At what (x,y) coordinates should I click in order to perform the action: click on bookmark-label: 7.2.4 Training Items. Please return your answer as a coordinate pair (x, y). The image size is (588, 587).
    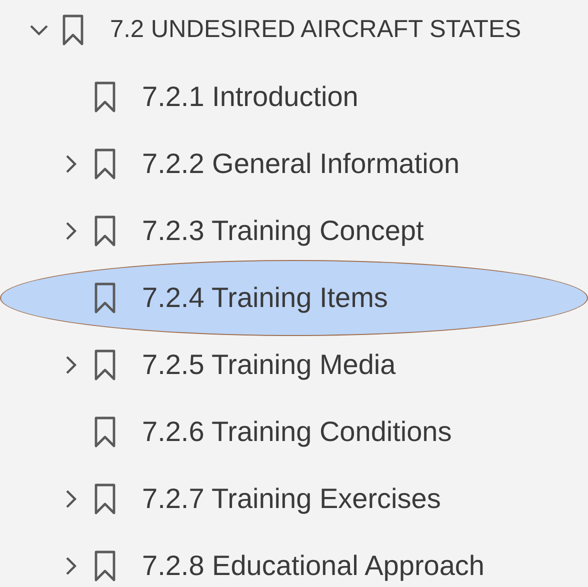
    Looking at the image, I should click on (265, 298).